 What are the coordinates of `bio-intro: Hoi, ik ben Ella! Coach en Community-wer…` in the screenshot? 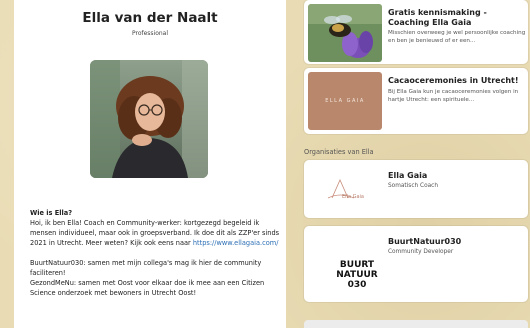 It's located at (155, 233).